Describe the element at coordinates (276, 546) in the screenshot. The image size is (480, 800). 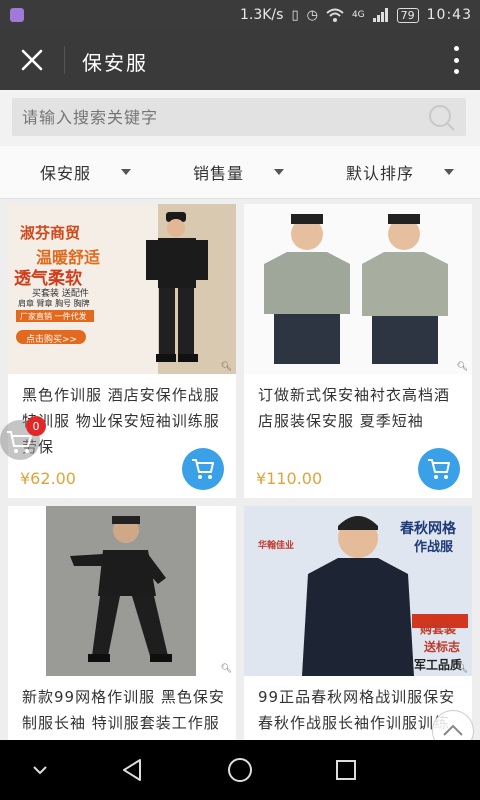
I see `promo-brand: 华翰佳业` at that location.